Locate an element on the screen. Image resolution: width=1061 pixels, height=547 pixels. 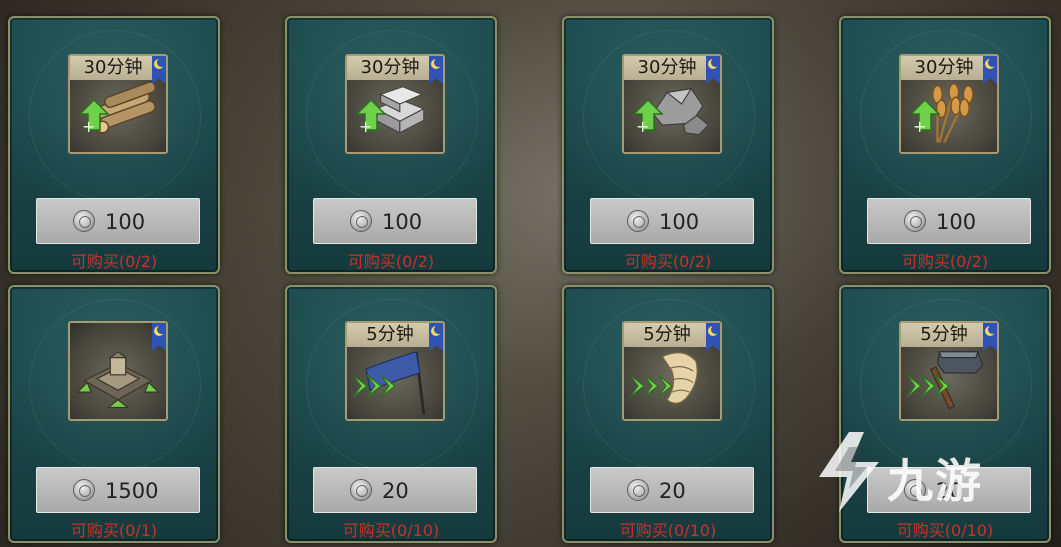
shop-card-wood: 30分钟 + 100 可购买(0/2) is located at coordinates (114, 145).